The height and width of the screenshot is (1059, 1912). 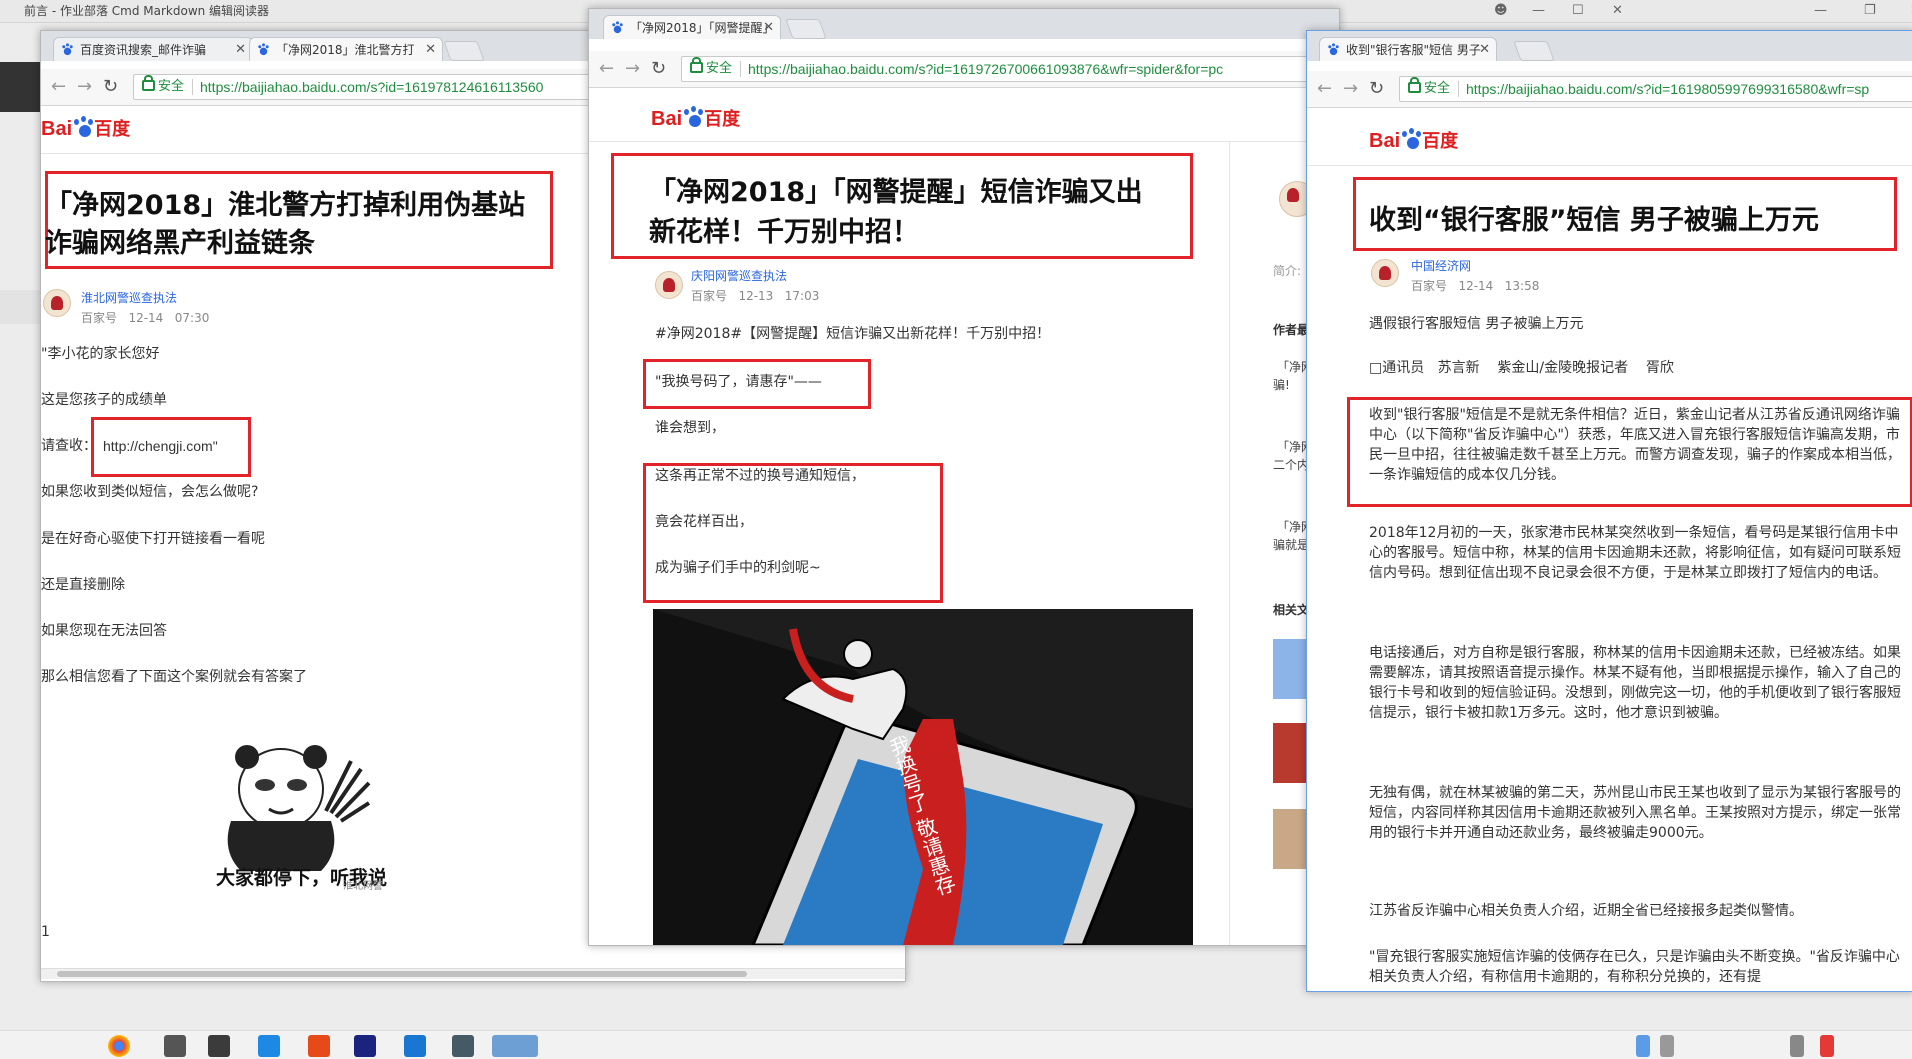 What do you see at coordinates (755, 296) in the screenshot?
I see `article-meta: 百家号 12-13 17:03` at bounding box center [755, 296].